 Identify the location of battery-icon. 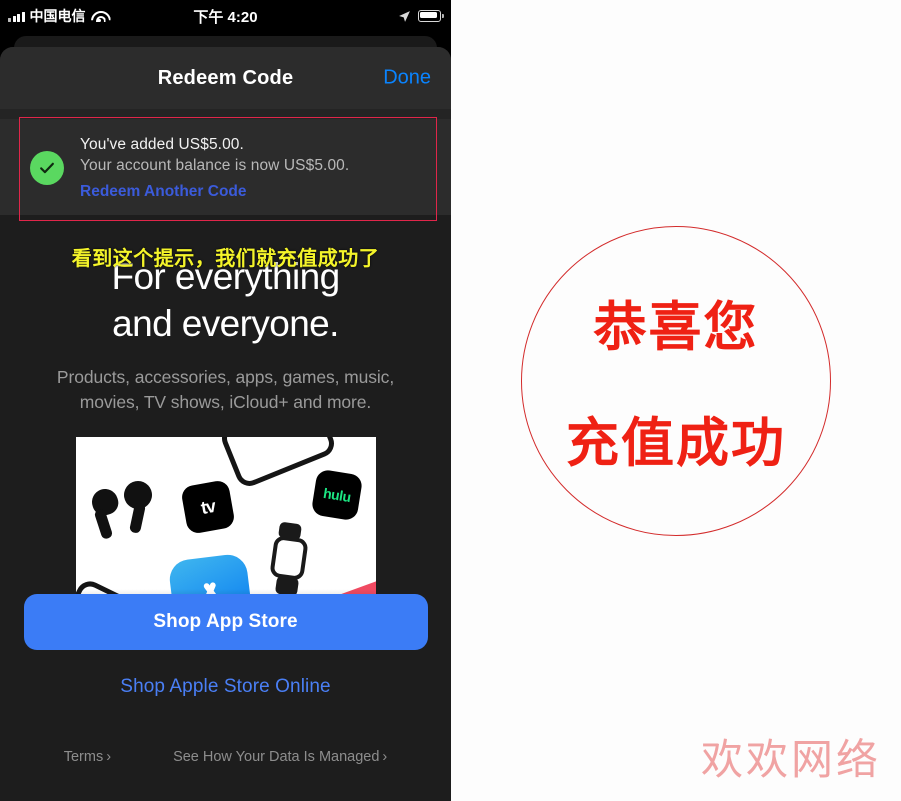
(431, 16).